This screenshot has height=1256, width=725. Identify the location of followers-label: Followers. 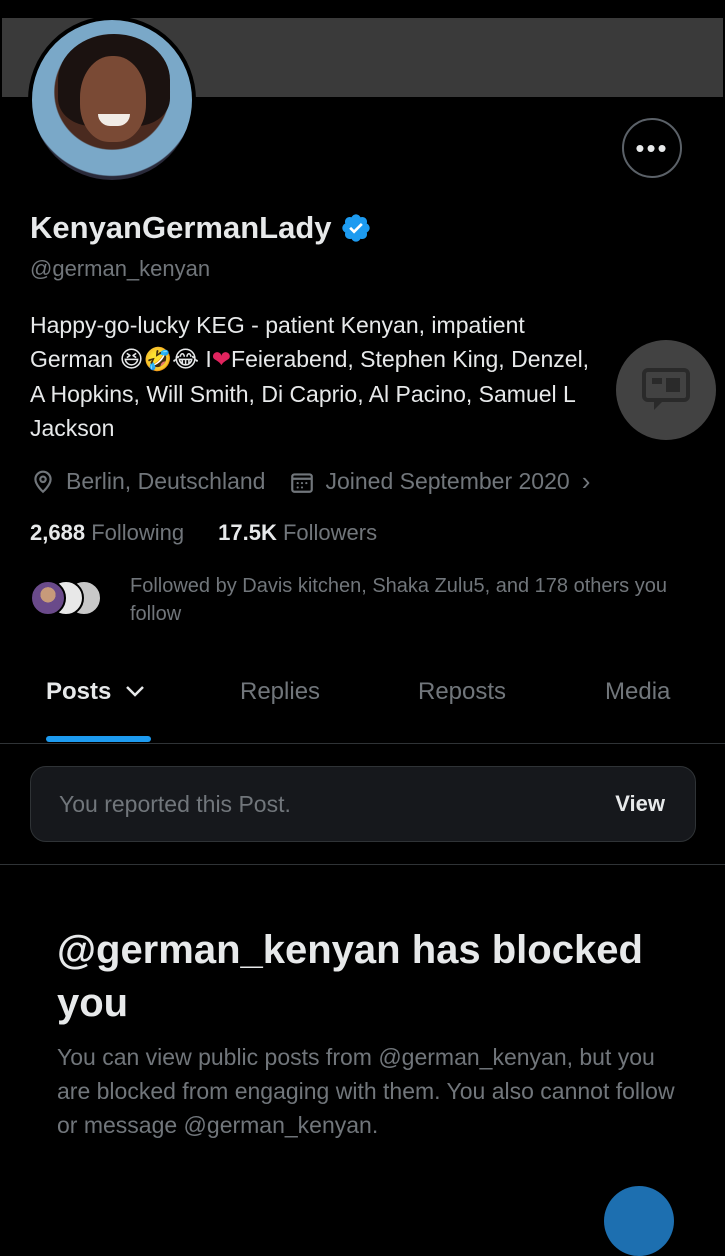
(330, 532).